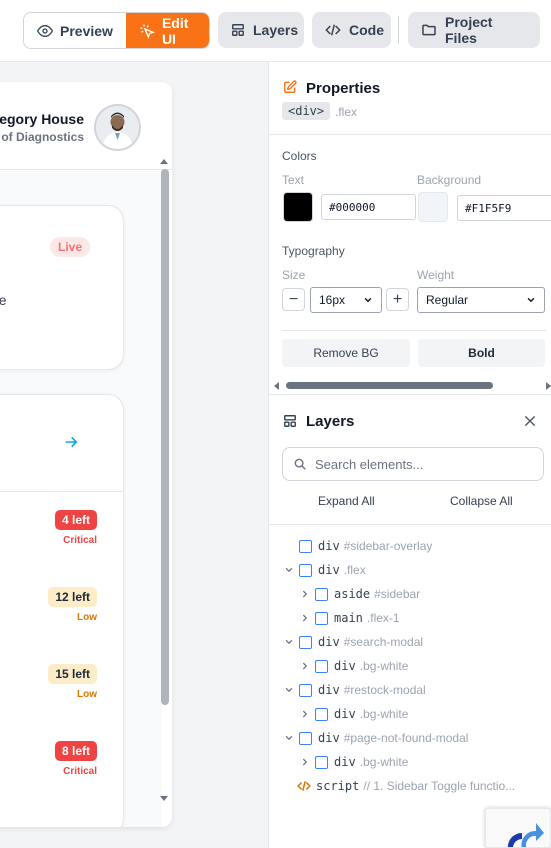 This screenshot has width=551, height=848. What do you see at coordinates (481, 501) in the screenshot?
I see `collapse-all-button: Collapse All` at bounding box center [481, 501].